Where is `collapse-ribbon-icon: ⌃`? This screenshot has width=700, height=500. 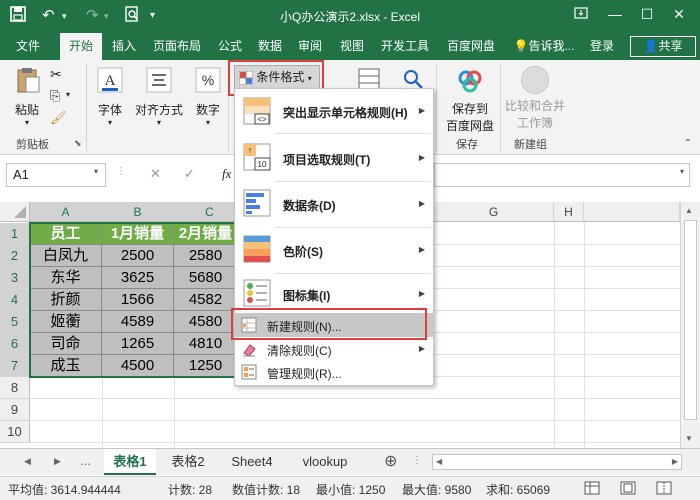
collapse-ribbon-icon: ⌃ is located at coordinates (688, 143).